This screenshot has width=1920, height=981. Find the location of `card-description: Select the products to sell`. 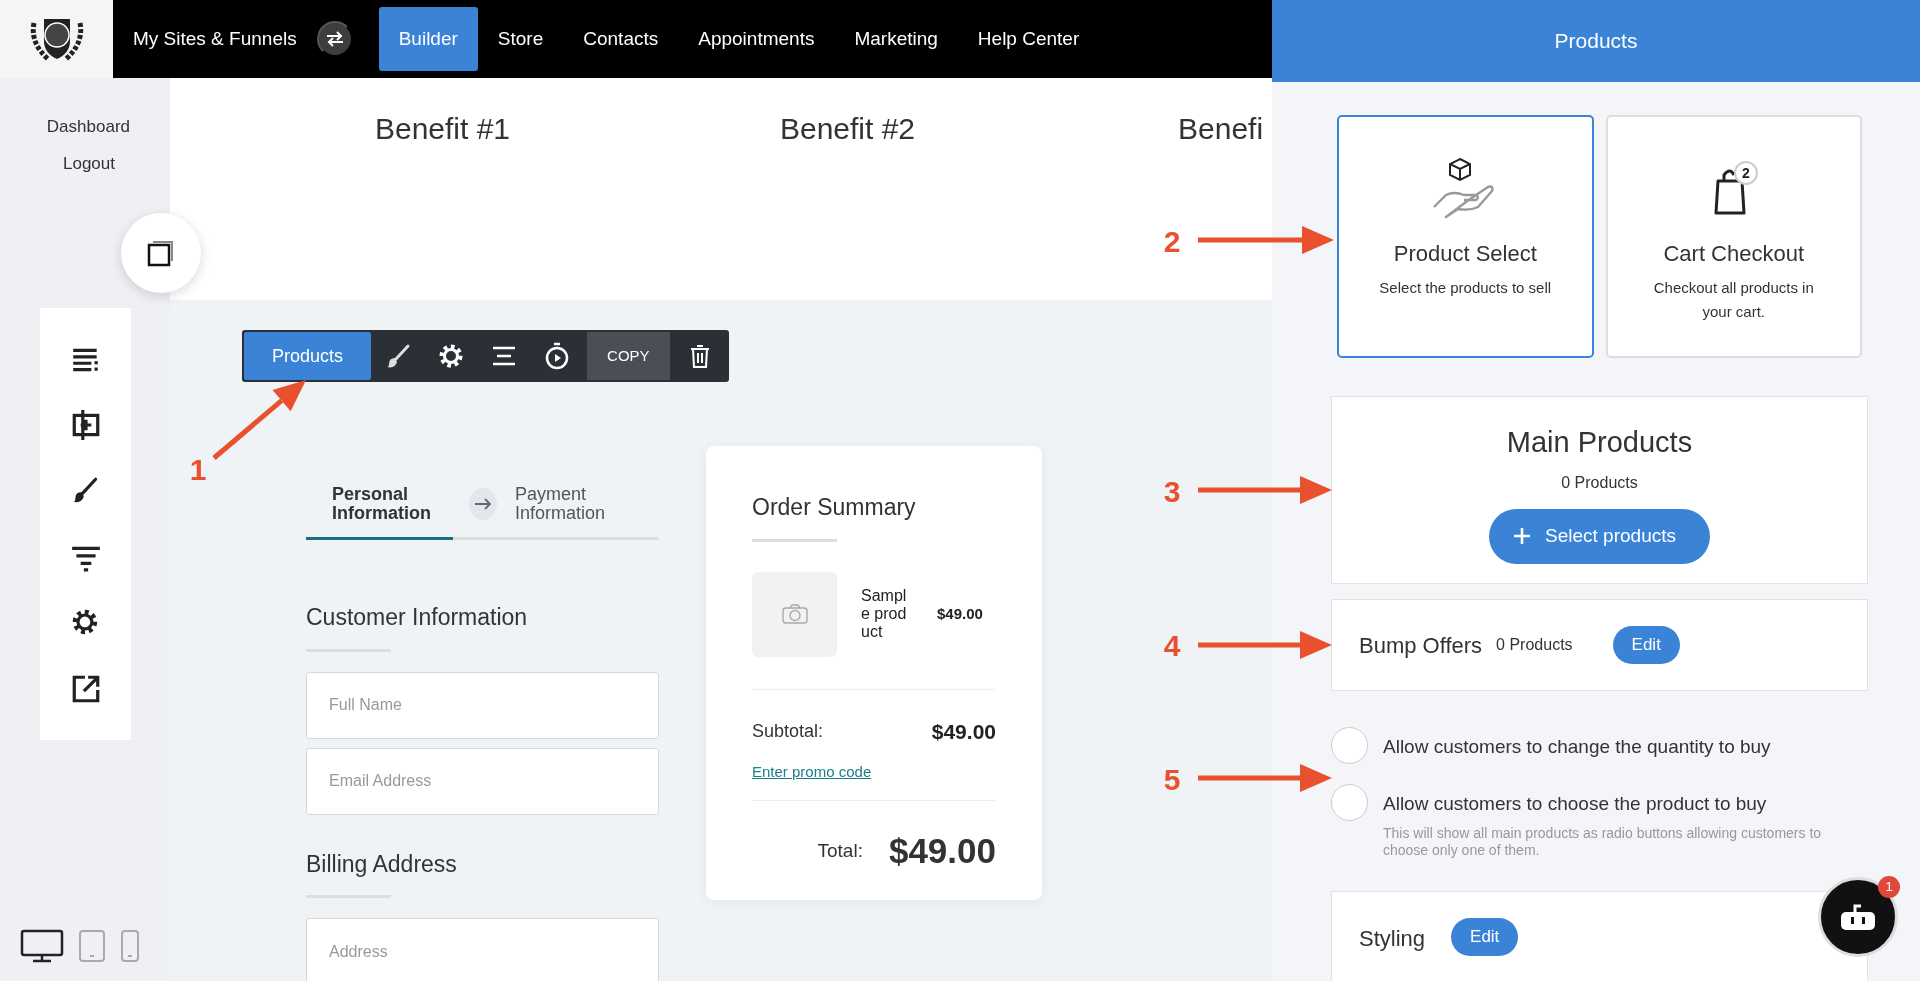

card-description: Select the products to sell is located at coordinates (1465, 288).